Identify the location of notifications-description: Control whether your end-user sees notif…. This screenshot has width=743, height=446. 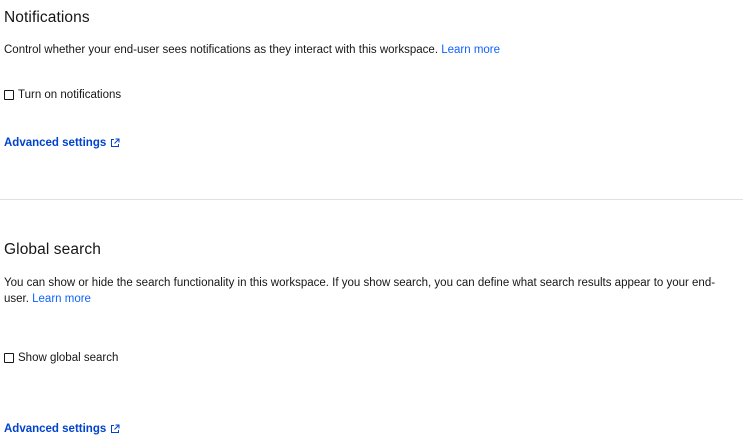
(370, 50).